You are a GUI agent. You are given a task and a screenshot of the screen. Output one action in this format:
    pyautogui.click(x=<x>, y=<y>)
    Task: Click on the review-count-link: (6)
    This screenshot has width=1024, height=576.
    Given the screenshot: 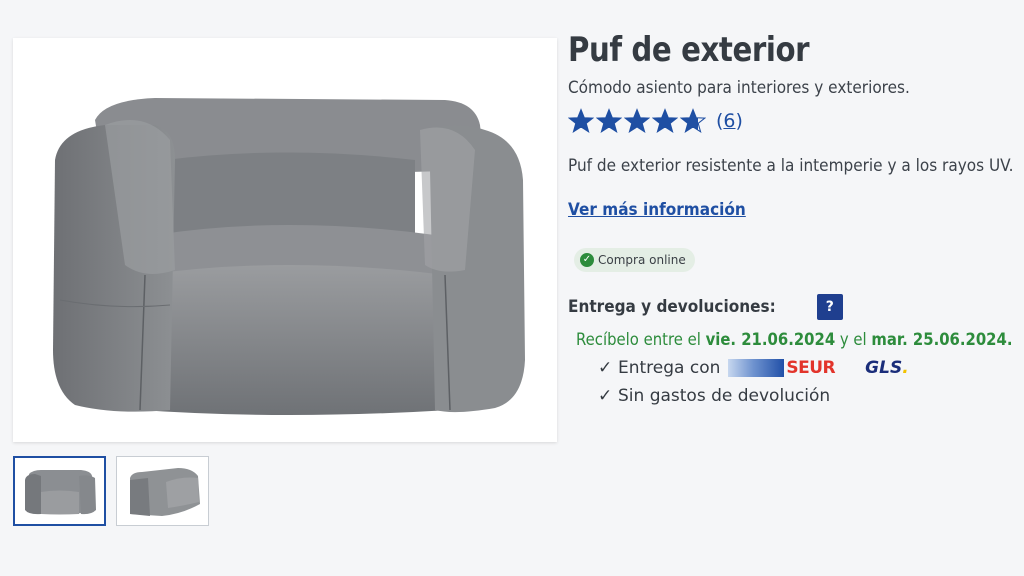 What is the action you would take?
    pyautogui.click(x=729, y=121)
    